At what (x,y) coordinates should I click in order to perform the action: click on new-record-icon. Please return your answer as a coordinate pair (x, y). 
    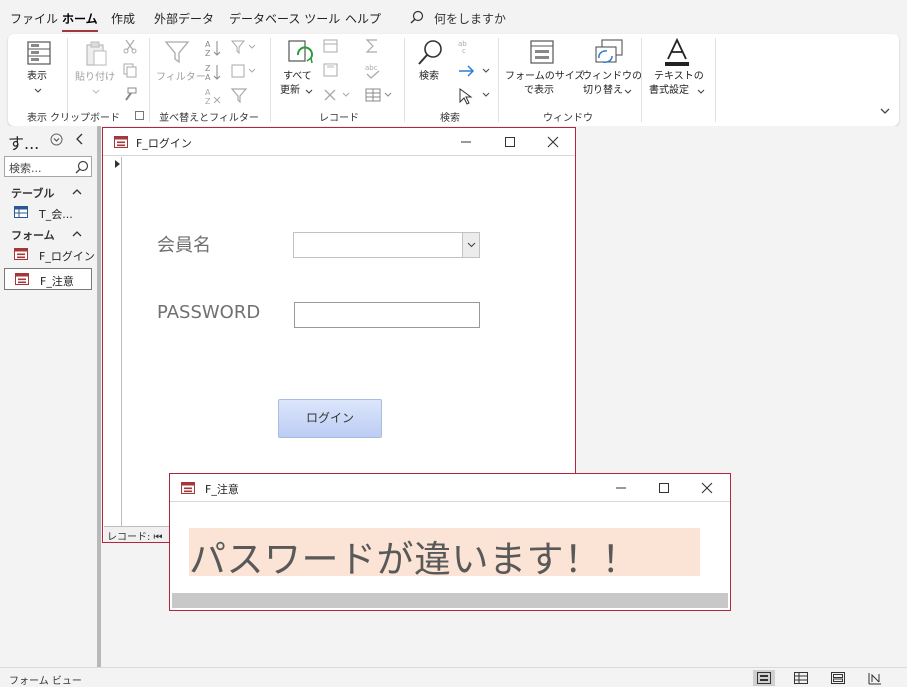
    Looking at the image, I should click on (331, 46).